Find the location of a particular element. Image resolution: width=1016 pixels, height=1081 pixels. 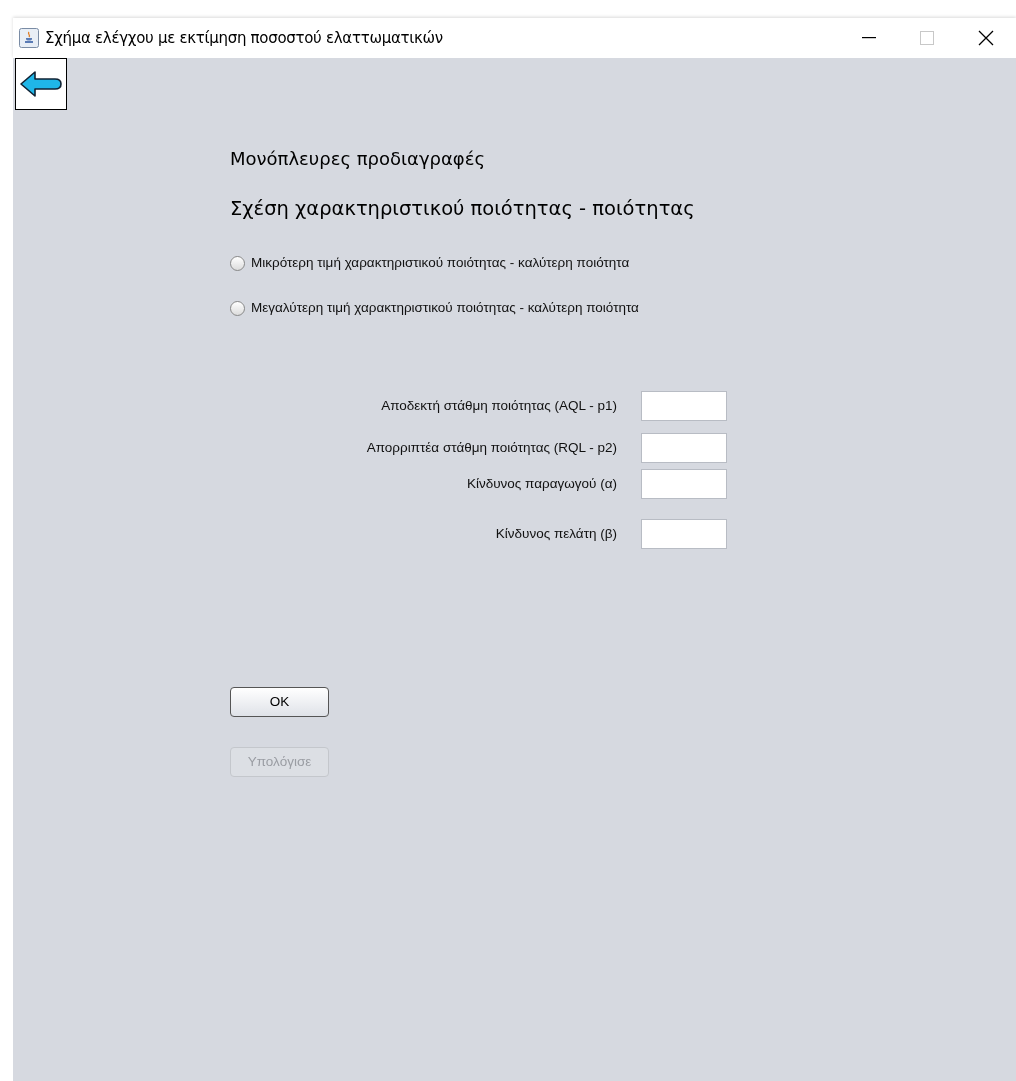

back-button is located at coordinates (41, 84).